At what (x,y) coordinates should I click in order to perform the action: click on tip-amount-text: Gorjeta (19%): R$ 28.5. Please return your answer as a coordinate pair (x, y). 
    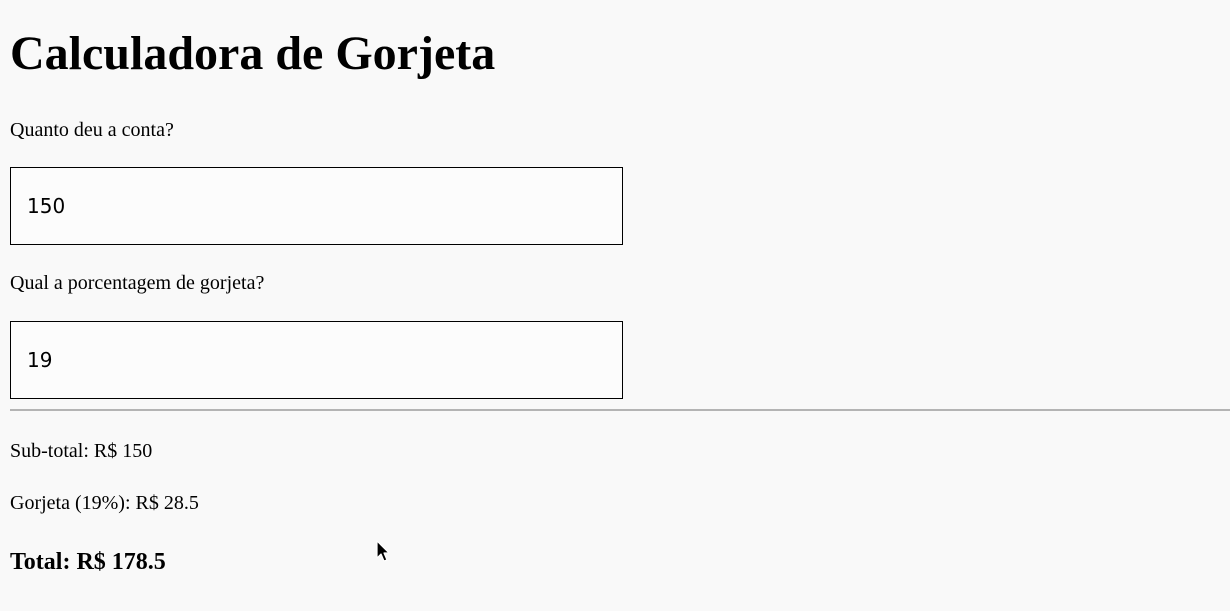
    Looking at the image, I should click on (104, 503).